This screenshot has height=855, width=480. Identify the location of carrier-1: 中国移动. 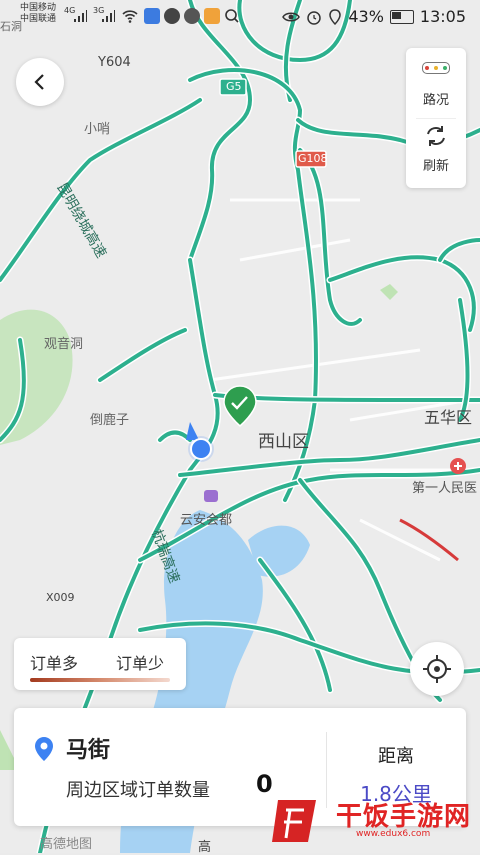
(38, 8).